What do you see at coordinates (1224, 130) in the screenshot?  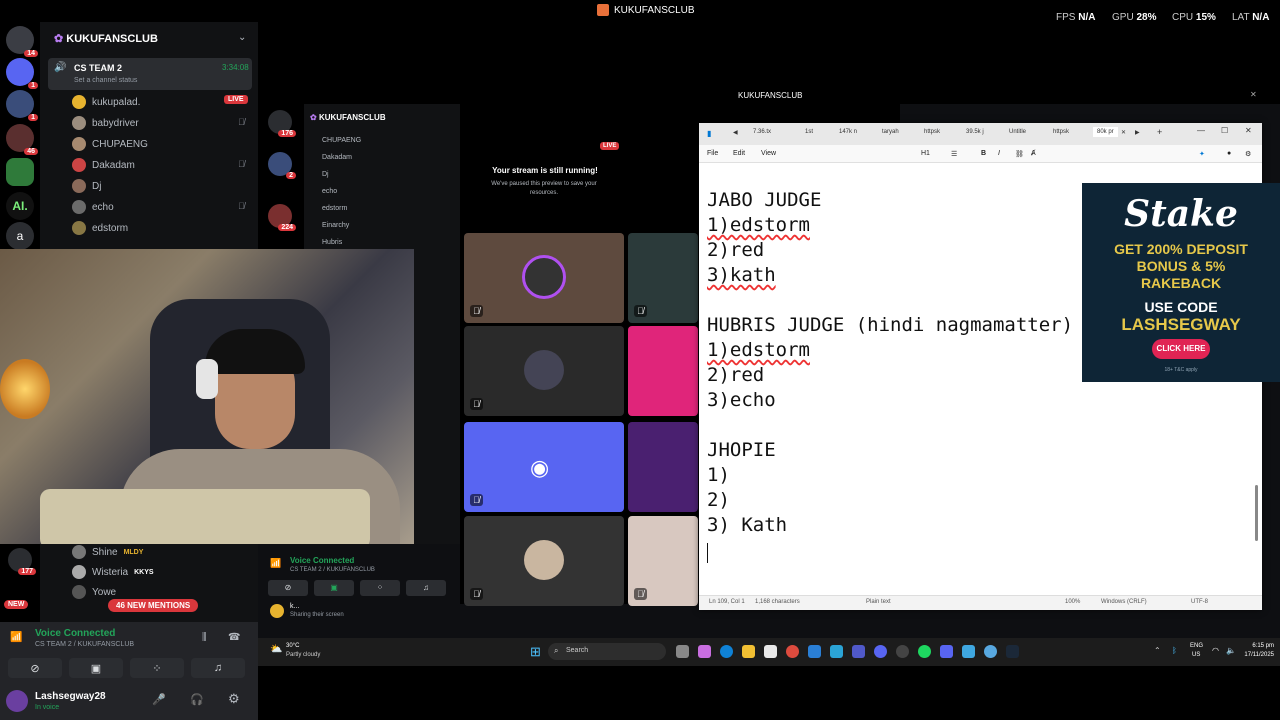 I see `maximize-icon: ☐` at bounding box center [1224, 130].